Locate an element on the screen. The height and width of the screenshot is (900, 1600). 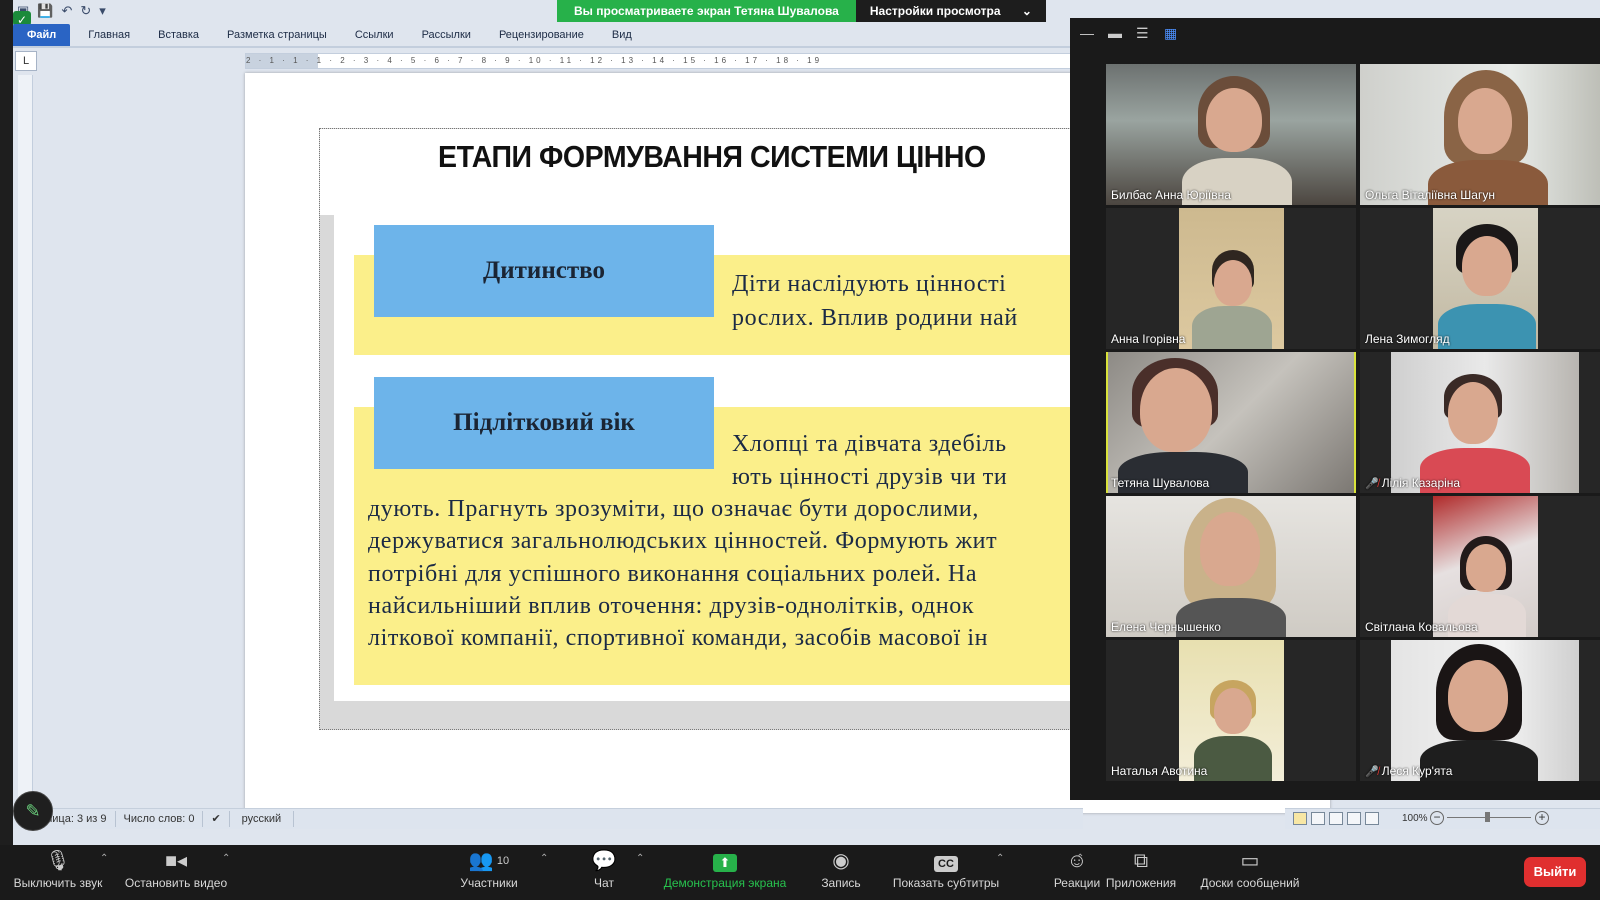
tab-home: Главная is located at coordinates (109, 35).